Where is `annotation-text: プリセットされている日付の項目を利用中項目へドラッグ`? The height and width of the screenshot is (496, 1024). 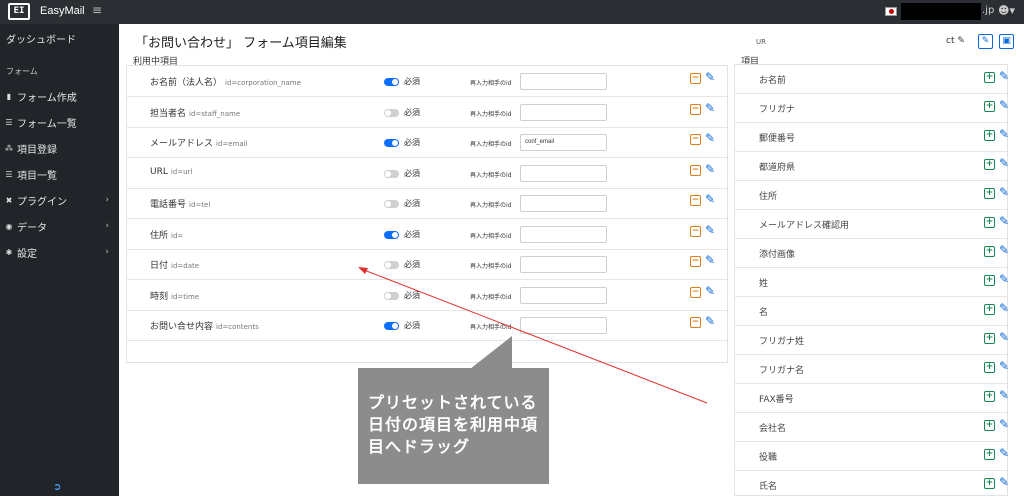
annotation-text: プリセットされている日付の項目を利用中項目へドラッグ is located at coordinates (453, 424).